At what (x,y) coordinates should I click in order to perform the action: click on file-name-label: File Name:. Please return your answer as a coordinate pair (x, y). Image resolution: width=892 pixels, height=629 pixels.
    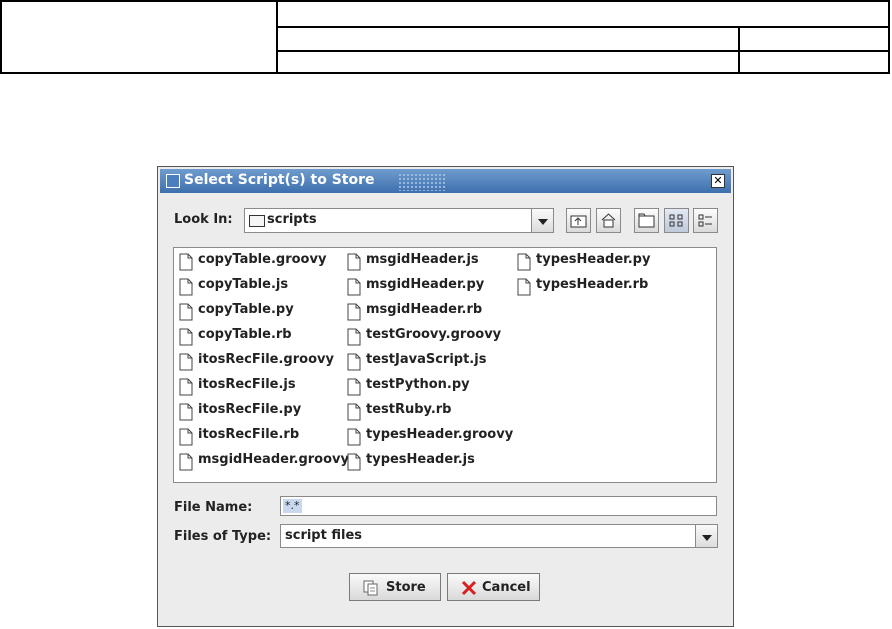
    Looking at the image, I should click on (213, 507).